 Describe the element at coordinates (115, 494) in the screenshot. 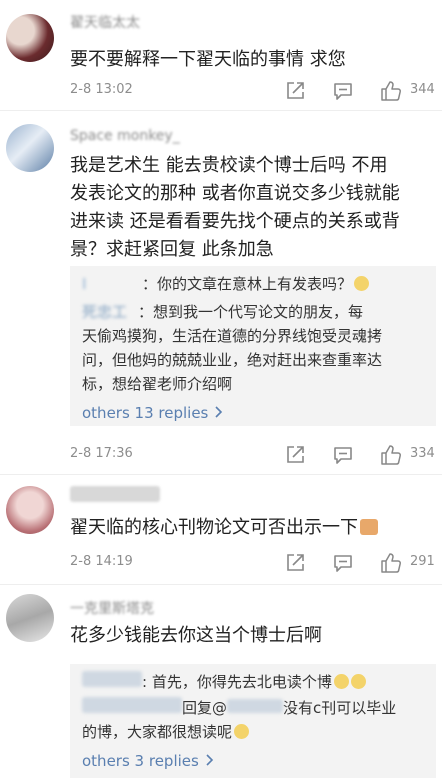

I see `comment-username` at that location.